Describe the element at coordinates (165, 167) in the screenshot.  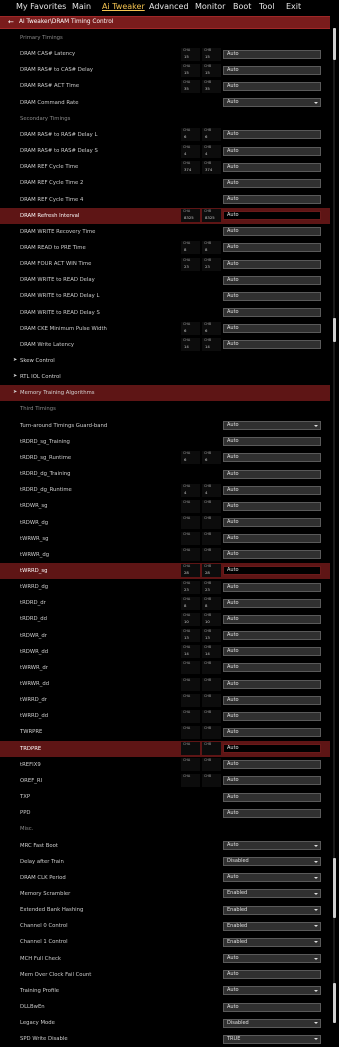
I see `setting-row-dram-ref-cycle-time: DRAM REF Cycle Time CHA 374 CHB 374 Auto` at that location.